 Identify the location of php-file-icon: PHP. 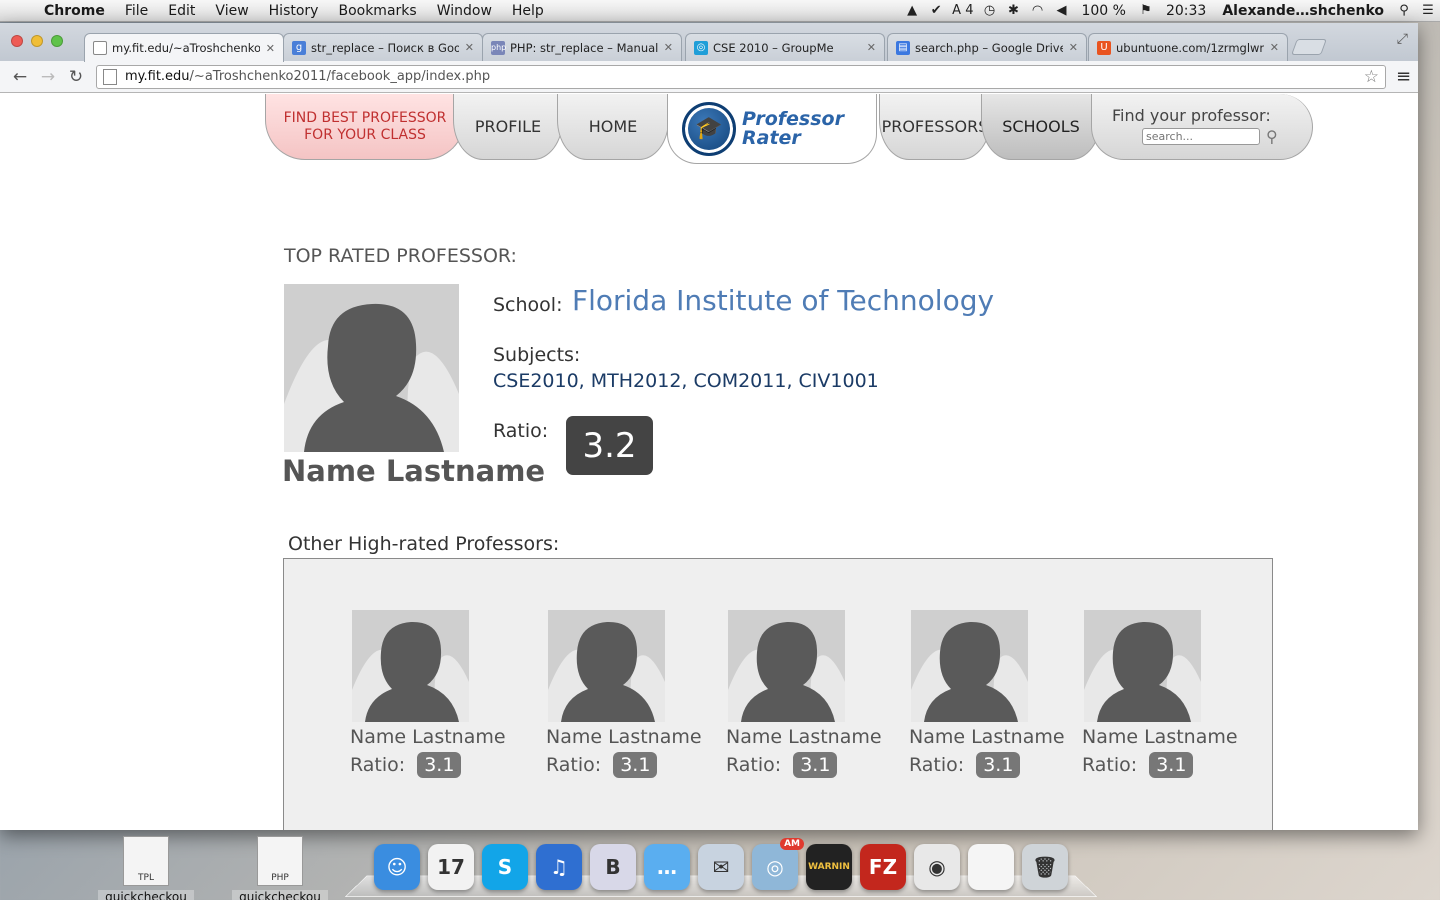
(280, 861).